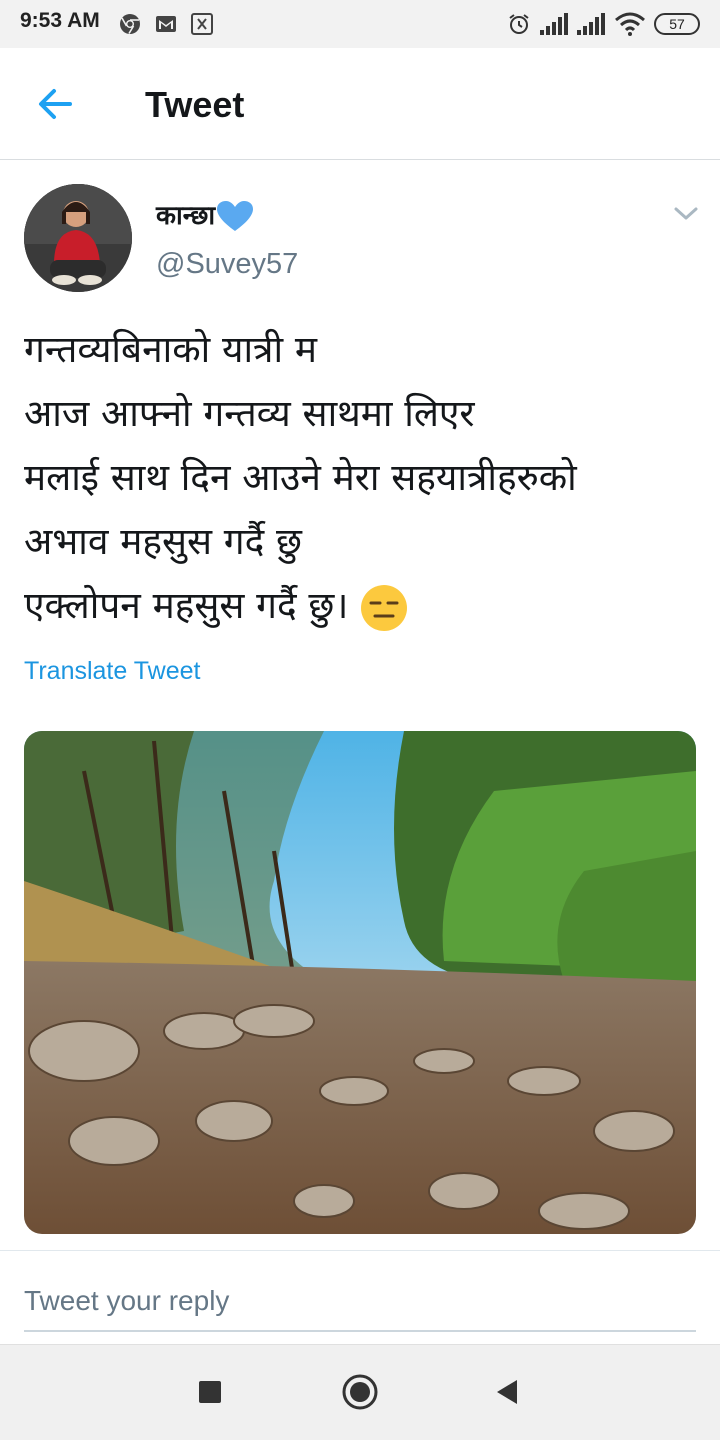 The image size is (720, 1440). Describe the element at coordinates (508, 1392) in the screenshot. I see `back-button` at that location.